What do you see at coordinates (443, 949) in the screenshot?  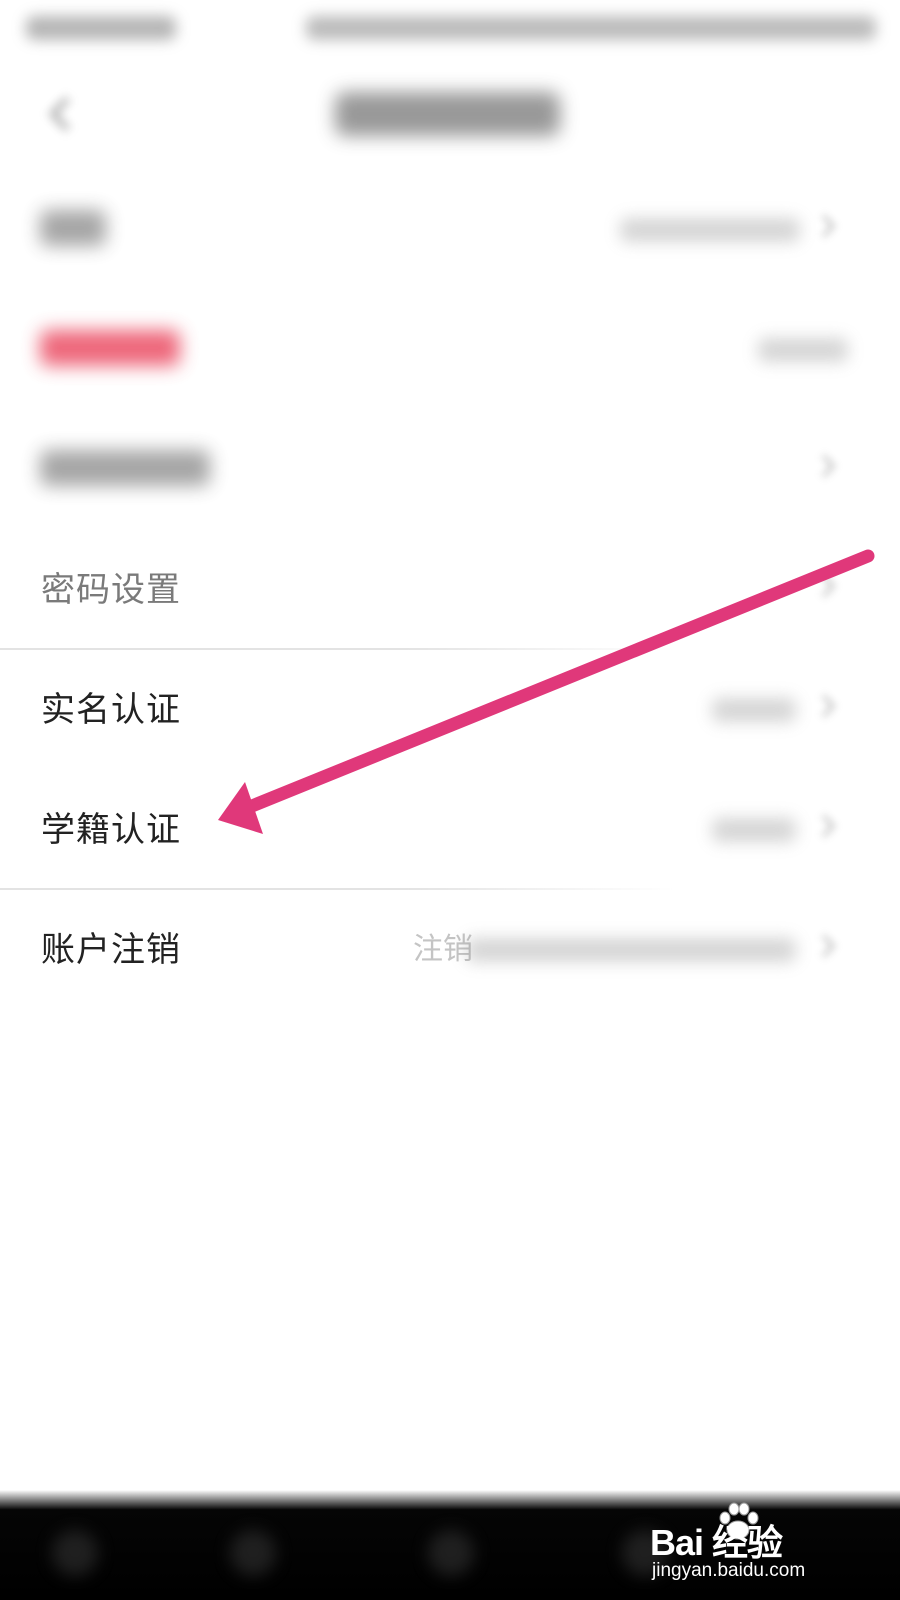 I see `row-value-cancel: 注销` at bounding box center [443, 949].